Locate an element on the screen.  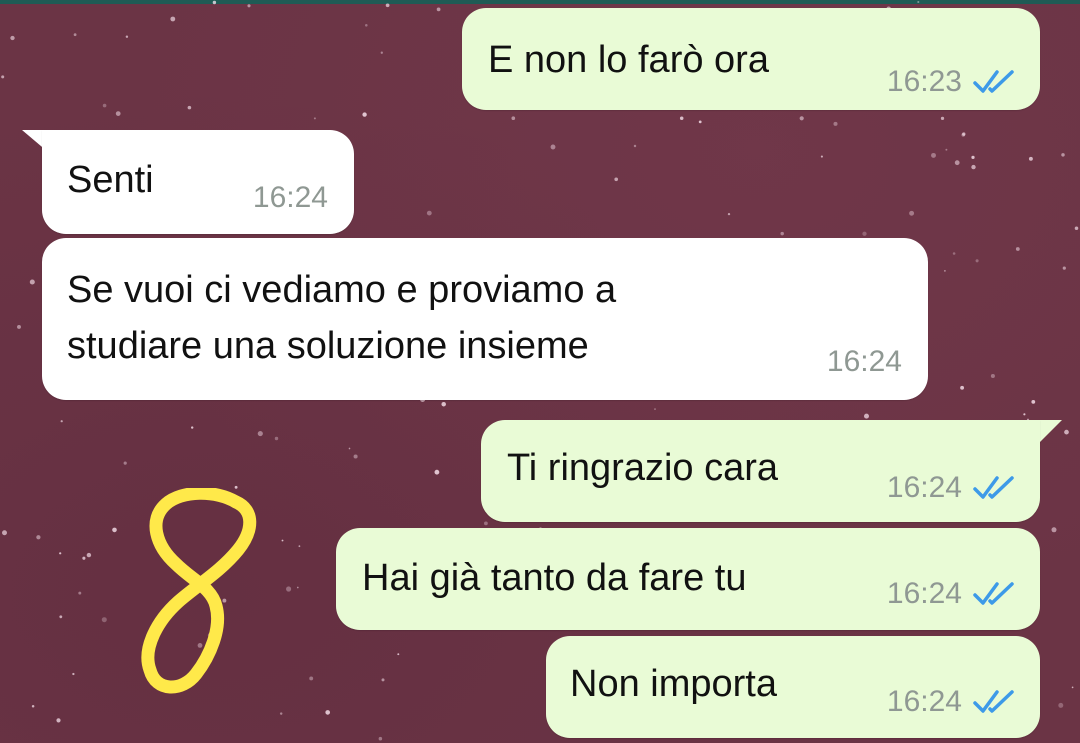
message-bubble-outgoing: Hai già tanto da fare tu 16:24 is located at coordinates (688, 579).